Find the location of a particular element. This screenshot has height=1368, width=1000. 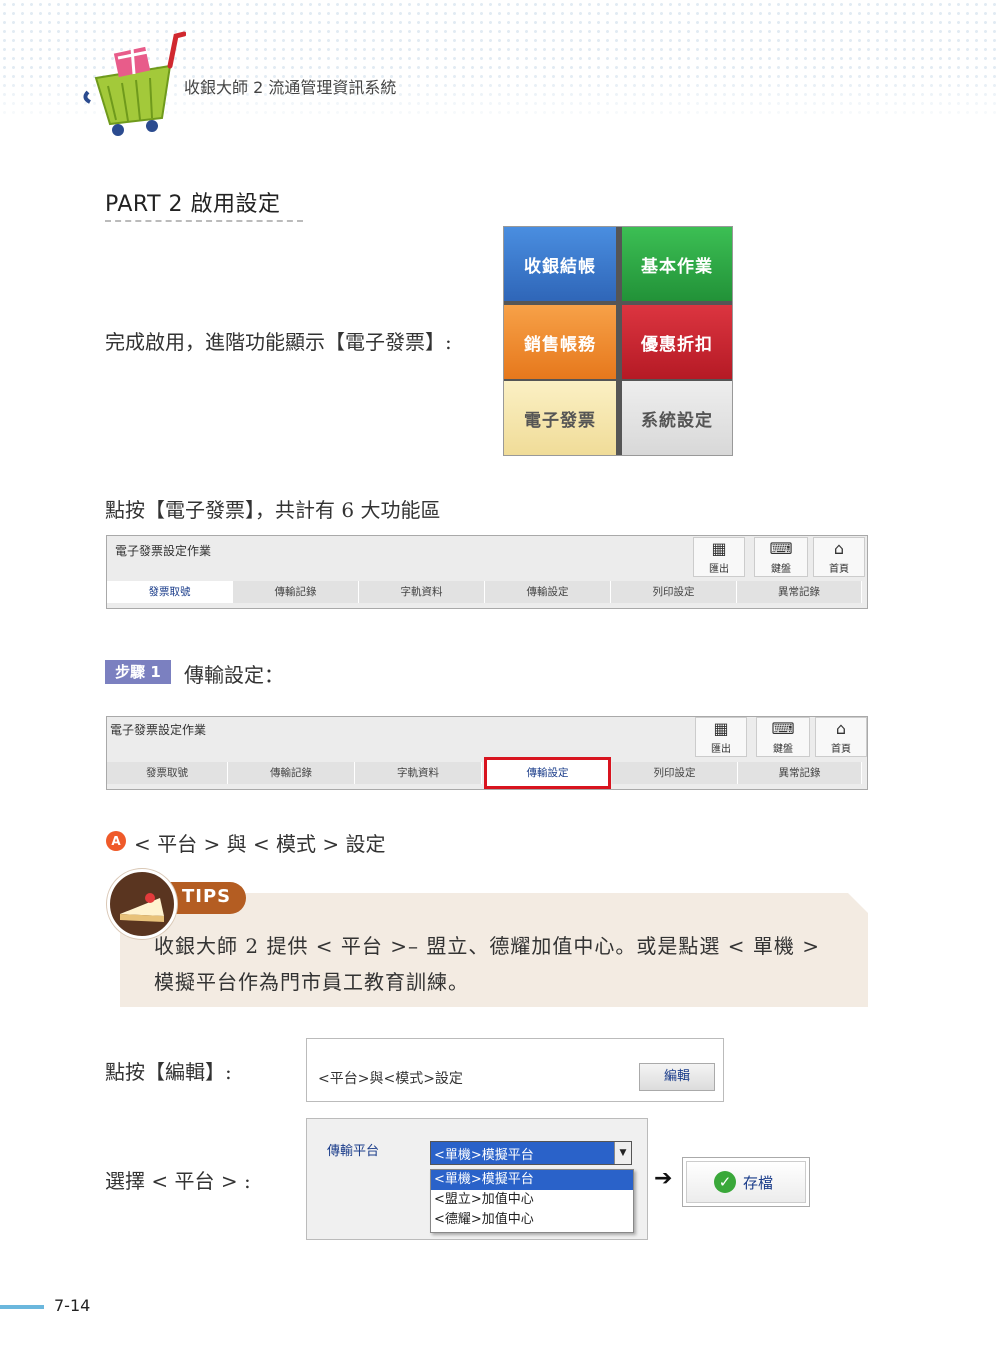

header-title: 收銀大師 2 流通管理資訊系統 is located at coordinates (290, 87).